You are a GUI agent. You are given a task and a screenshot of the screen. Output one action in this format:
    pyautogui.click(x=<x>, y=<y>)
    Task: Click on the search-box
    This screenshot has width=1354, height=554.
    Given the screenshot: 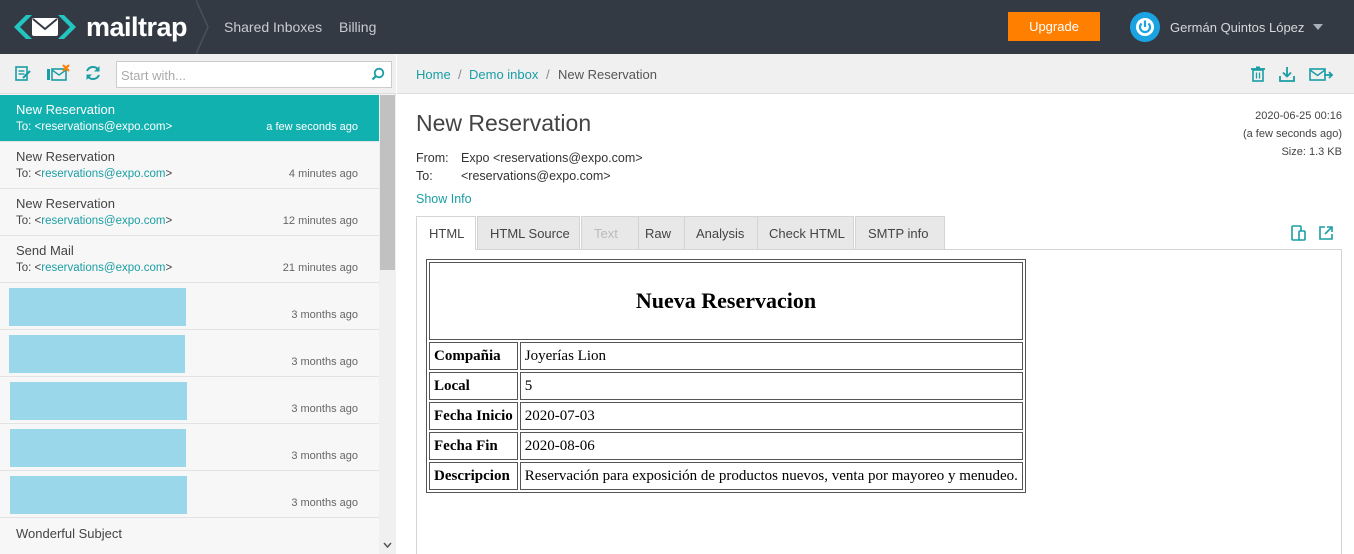 What is the action you would take?
    pyautogui.click(x=254, y=74)
    